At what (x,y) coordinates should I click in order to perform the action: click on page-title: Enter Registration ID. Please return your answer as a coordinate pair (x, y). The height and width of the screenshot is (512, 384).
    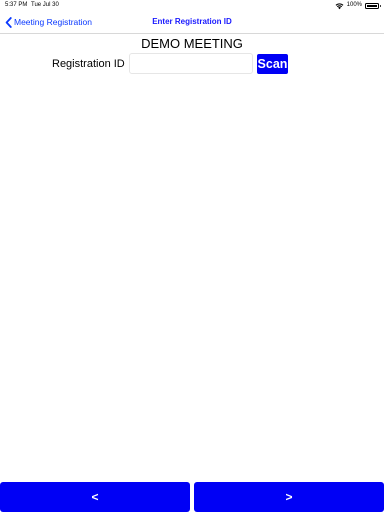
    Looking at the image, I should click on (192, 21).